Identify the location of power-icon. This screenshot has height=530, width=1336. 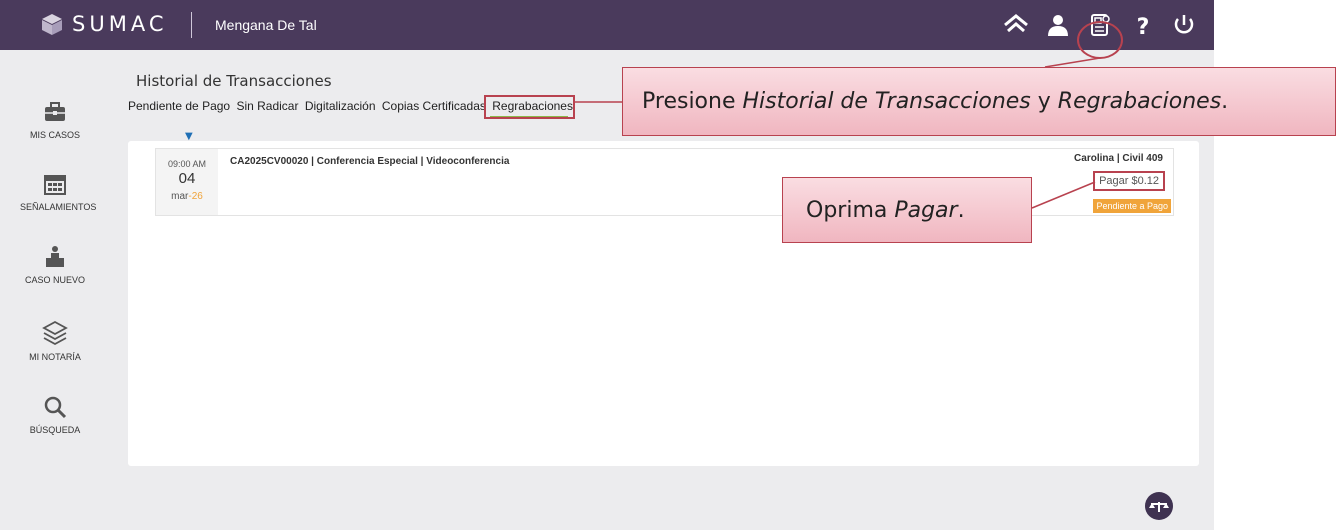
(1184, 25).